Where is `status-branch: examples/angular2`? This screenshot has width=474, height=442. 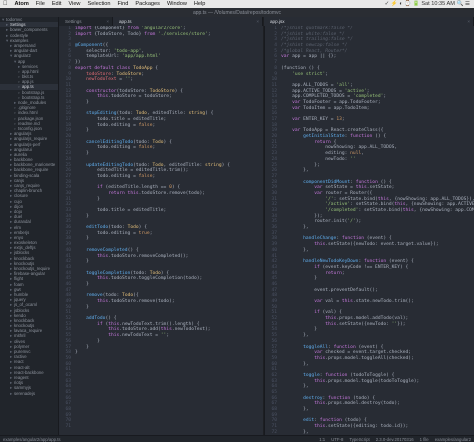
status-branch: examples/angular2 is located at coordinates (453, 439).